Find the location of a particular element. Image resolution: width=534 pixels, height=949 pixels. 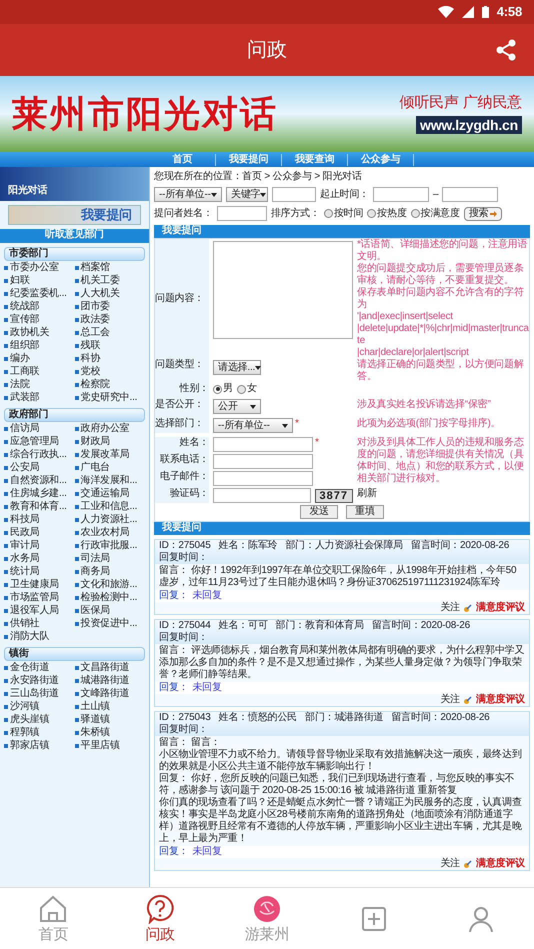

department-link: 平里店镇 is located at coordinates (100, 746).